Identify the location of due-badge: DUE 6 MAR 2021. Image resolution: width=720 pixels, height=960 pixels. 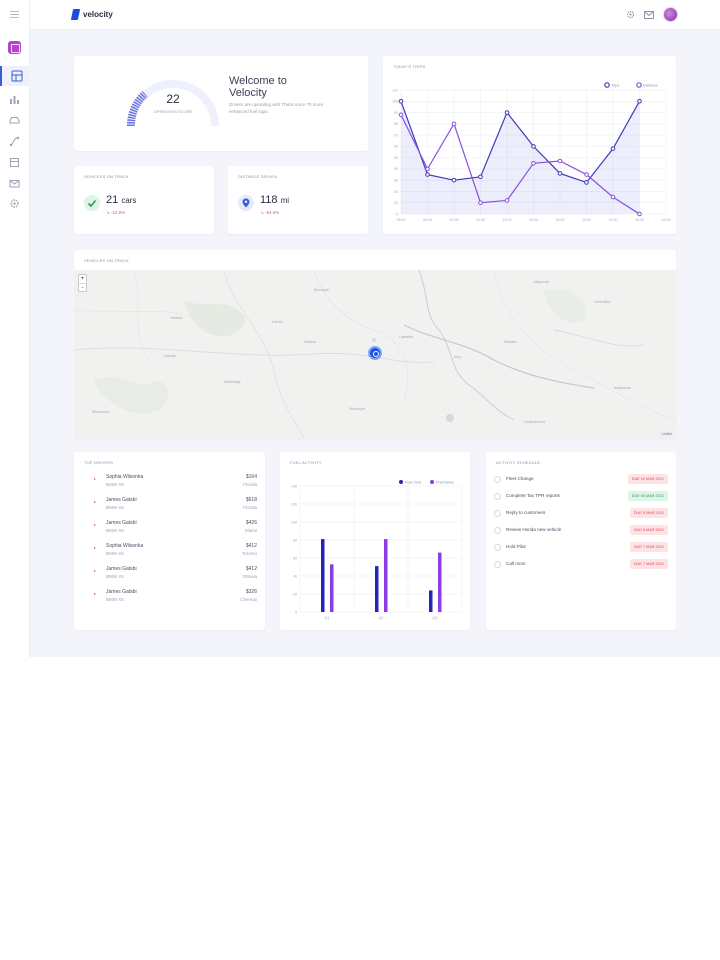
(648, 530).